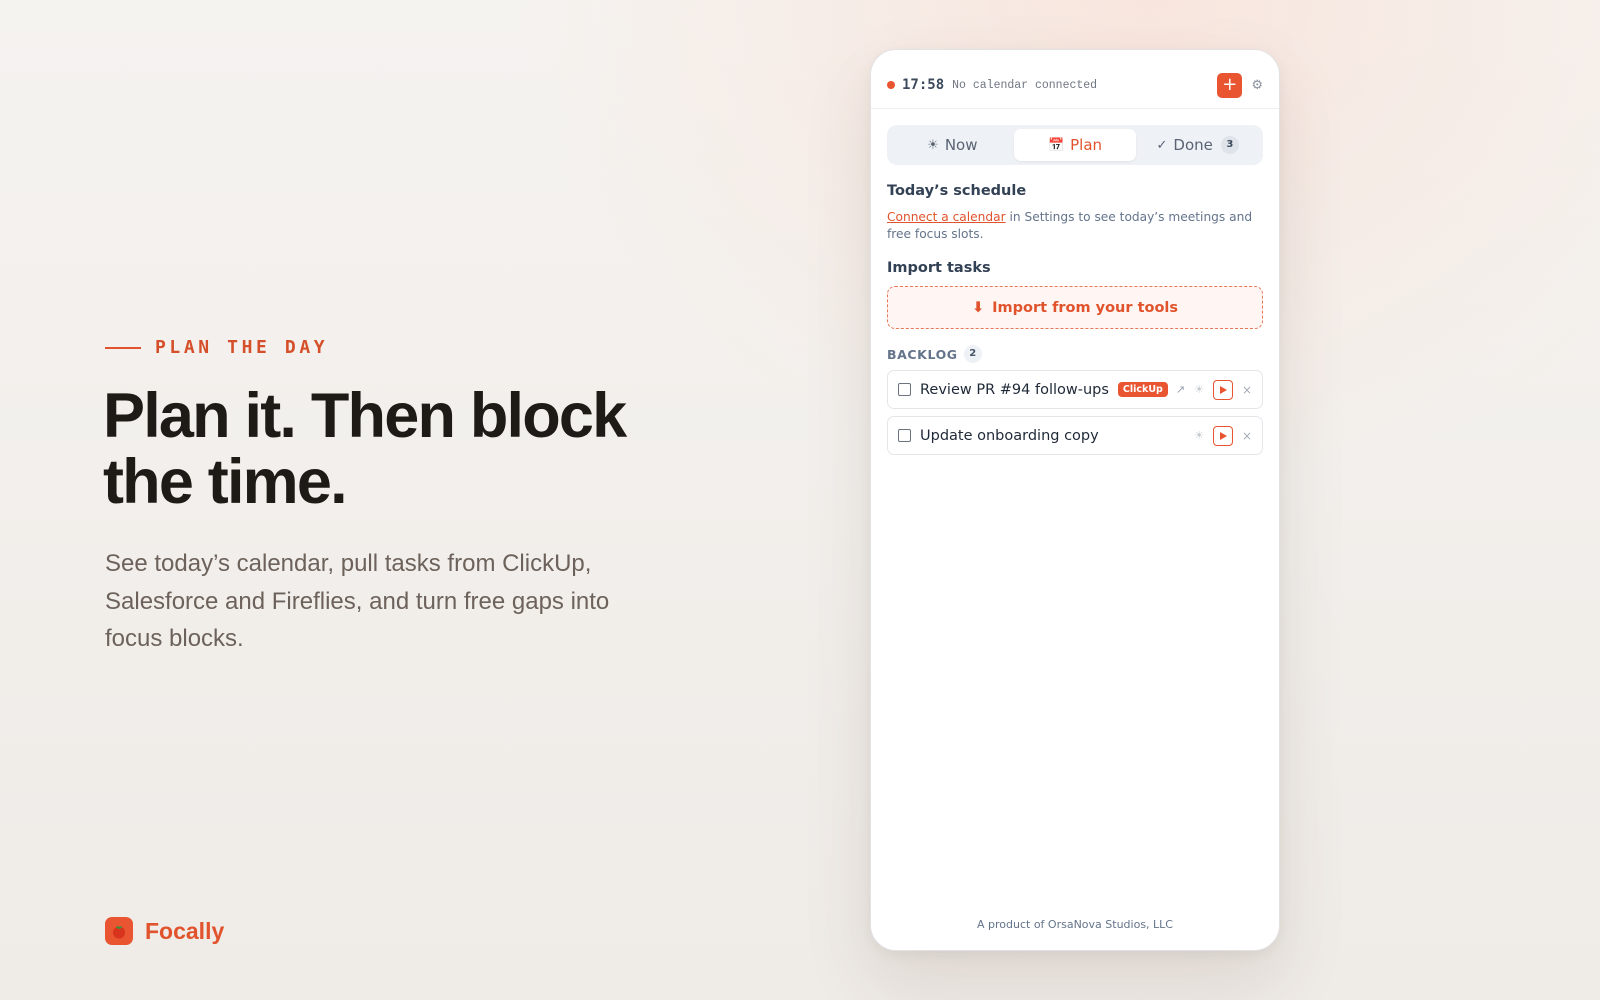 This screenshot has width=1600, height=1000. I want to click on calendar-status: No calendar connected, so click(1025, 85).